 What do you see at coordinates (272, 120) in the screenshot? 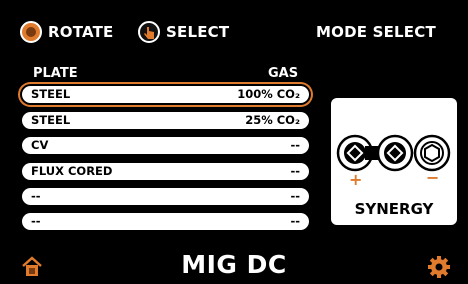
I see `gas-value: 25% CO₂` at bounding box center [272, 120].